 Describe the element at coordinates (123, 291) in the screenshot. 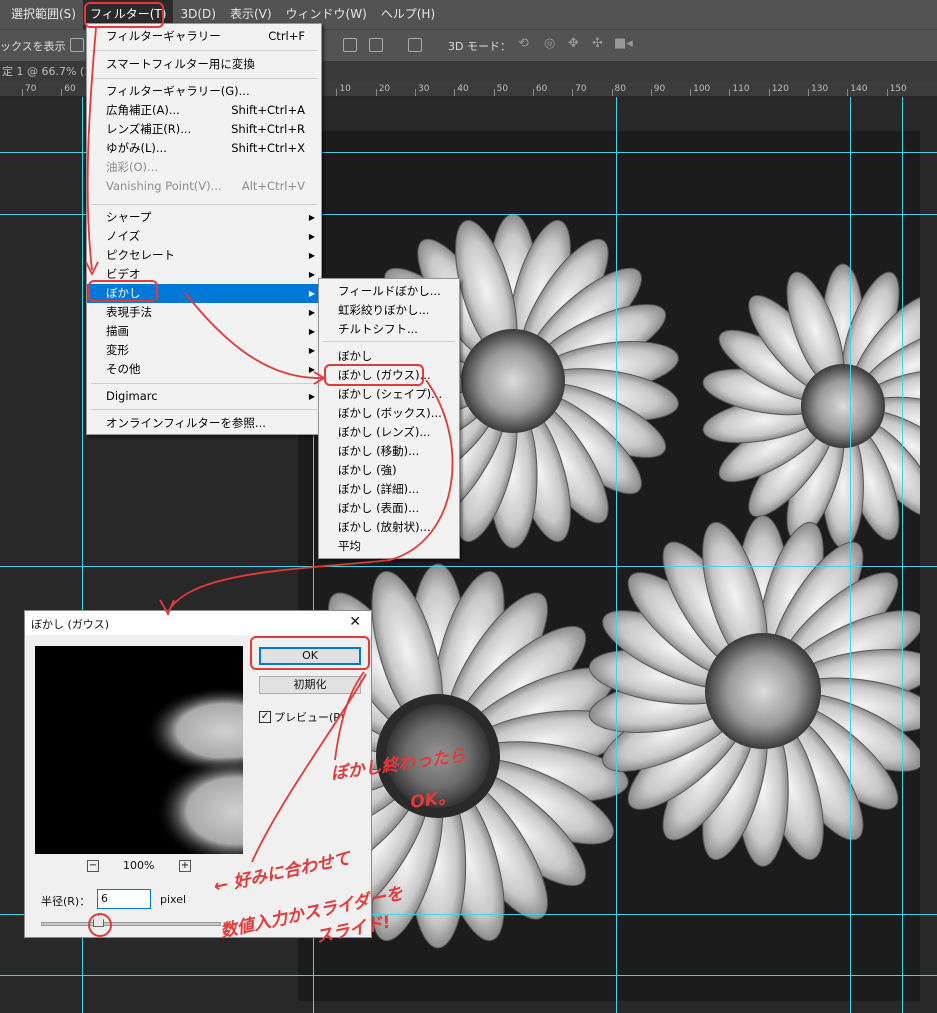

I see `highlight-blur-item` at that location.